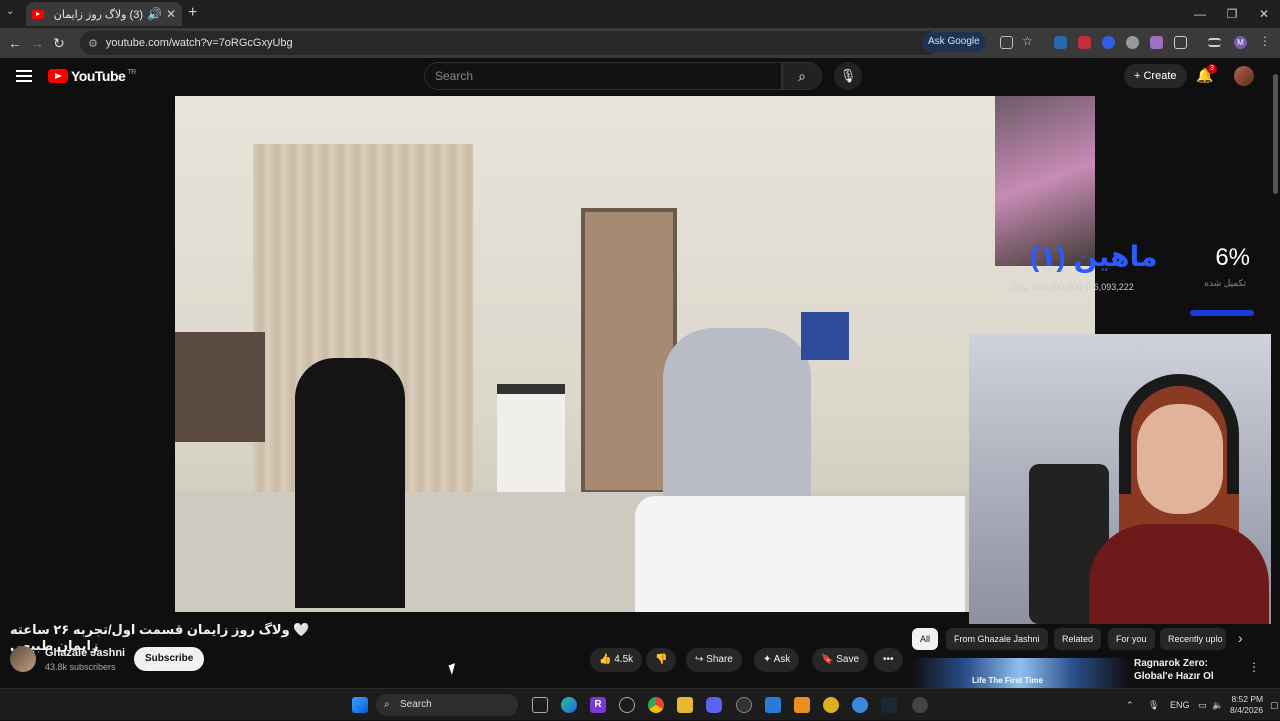  I want to click on obs-icon, so click(744, 705).